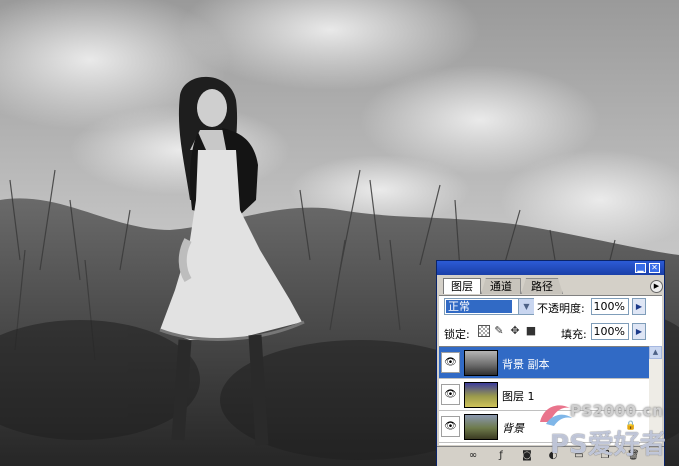 The height and width of the screenshot is (466, 679). Describe the element at coordinates (640, 268) in the screenshot. I see `minimize-icon: ▁` at that location.